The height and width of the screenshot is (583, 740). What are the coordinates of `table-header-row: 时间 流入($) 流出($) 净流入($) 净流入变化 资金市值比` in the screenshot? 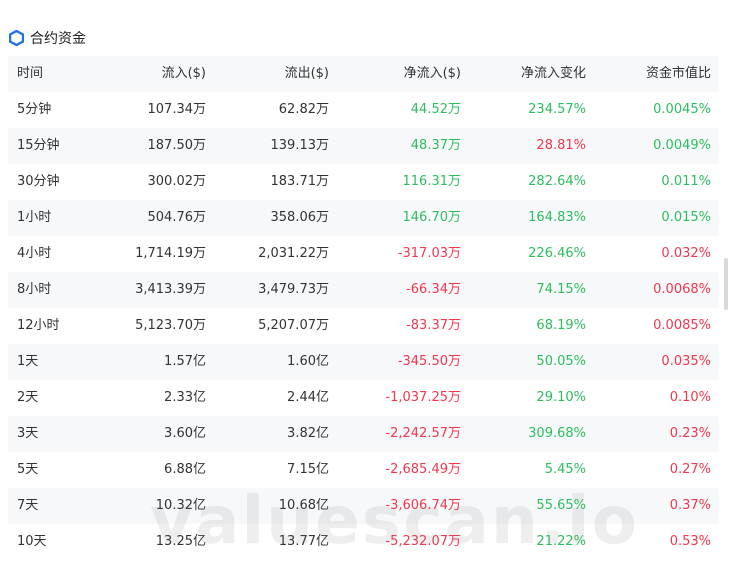 It's located at (363, 74).